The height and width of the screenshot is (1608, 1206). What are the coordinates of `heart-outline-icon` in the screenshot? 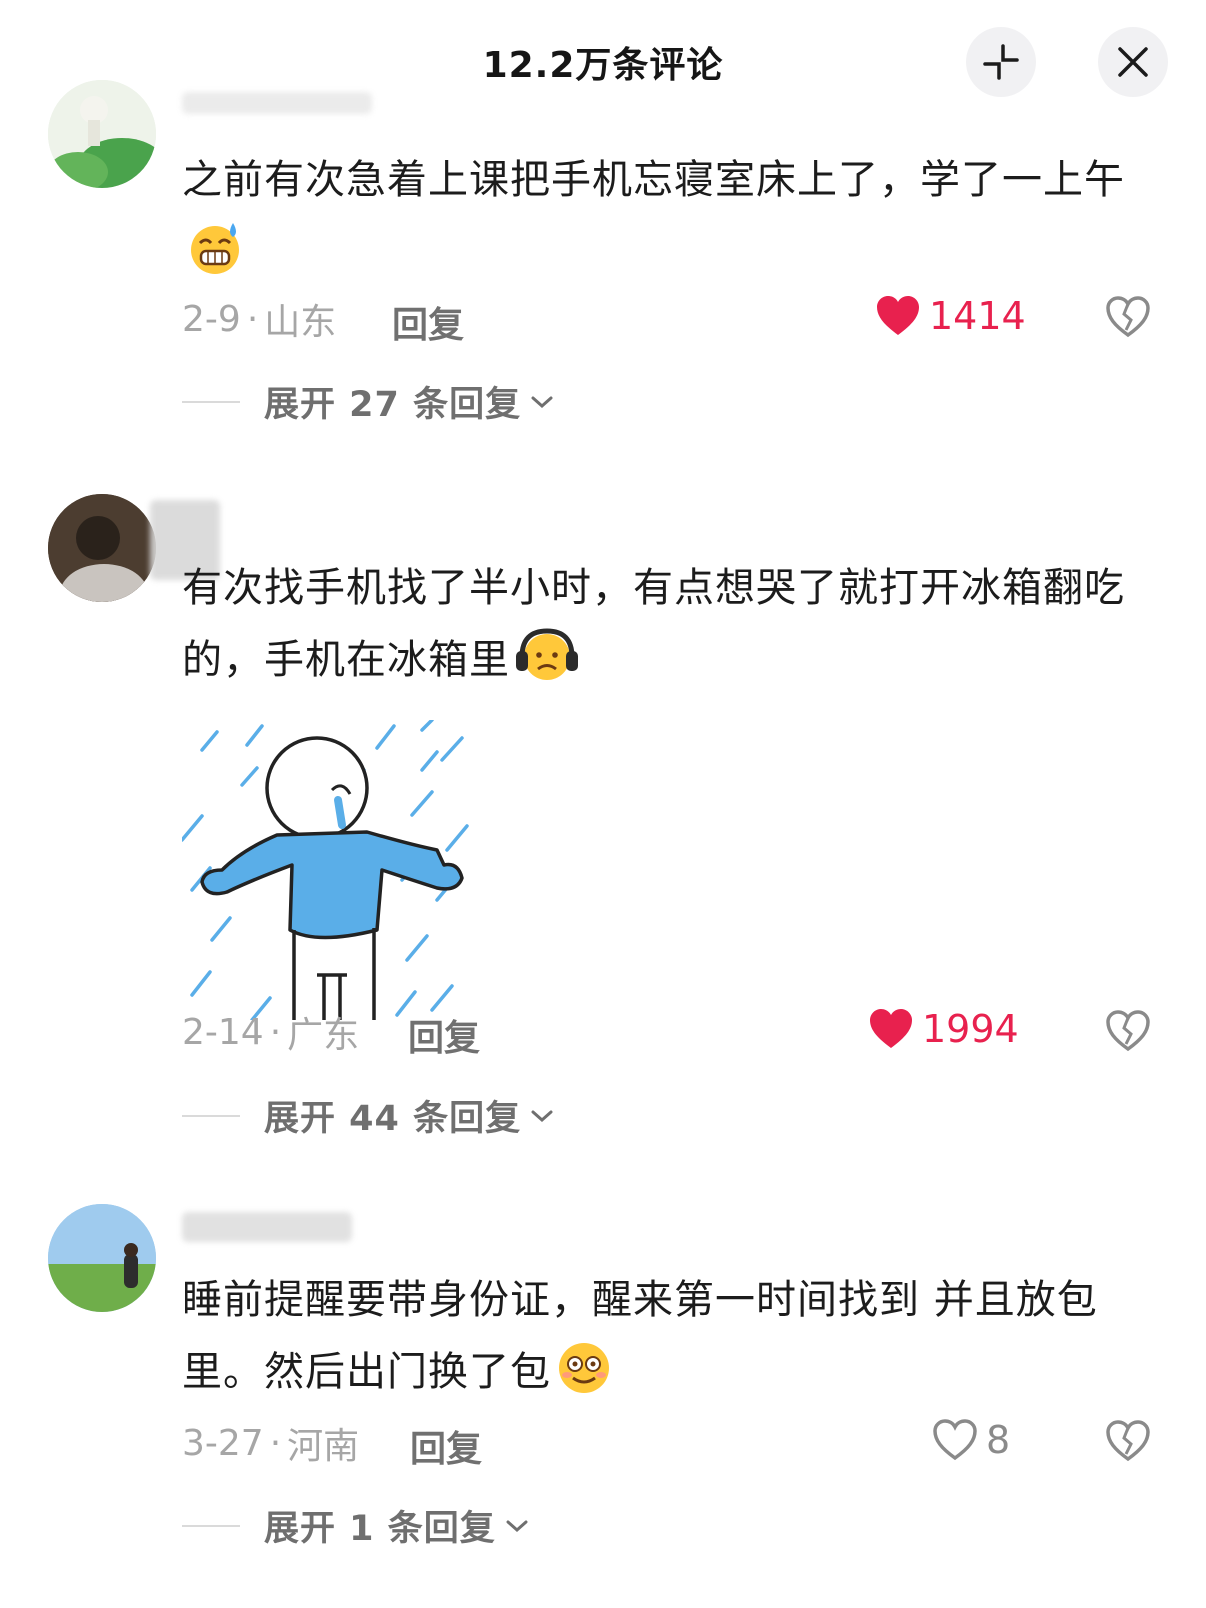 It's located at (955, 1440).